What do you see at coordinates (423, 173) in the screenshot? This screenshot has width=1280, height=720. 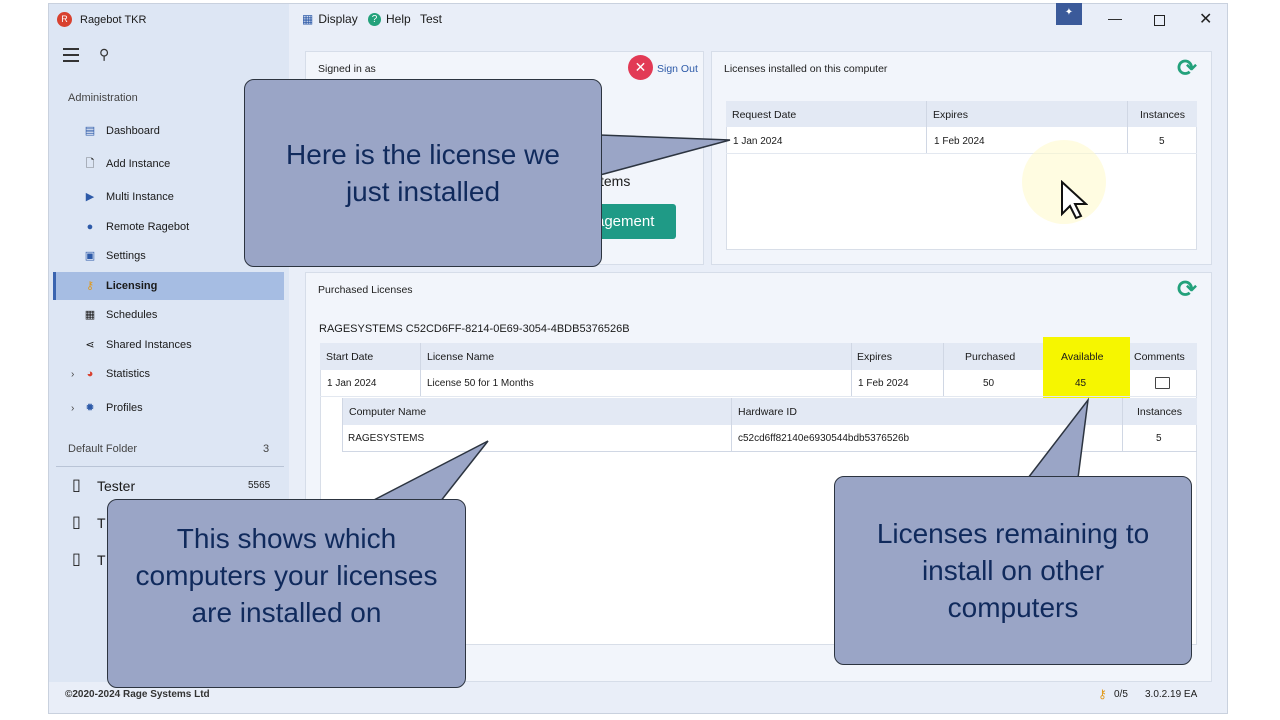 I see `callout-installed: Here is the license we just installed` at bounding box center [423, 173].